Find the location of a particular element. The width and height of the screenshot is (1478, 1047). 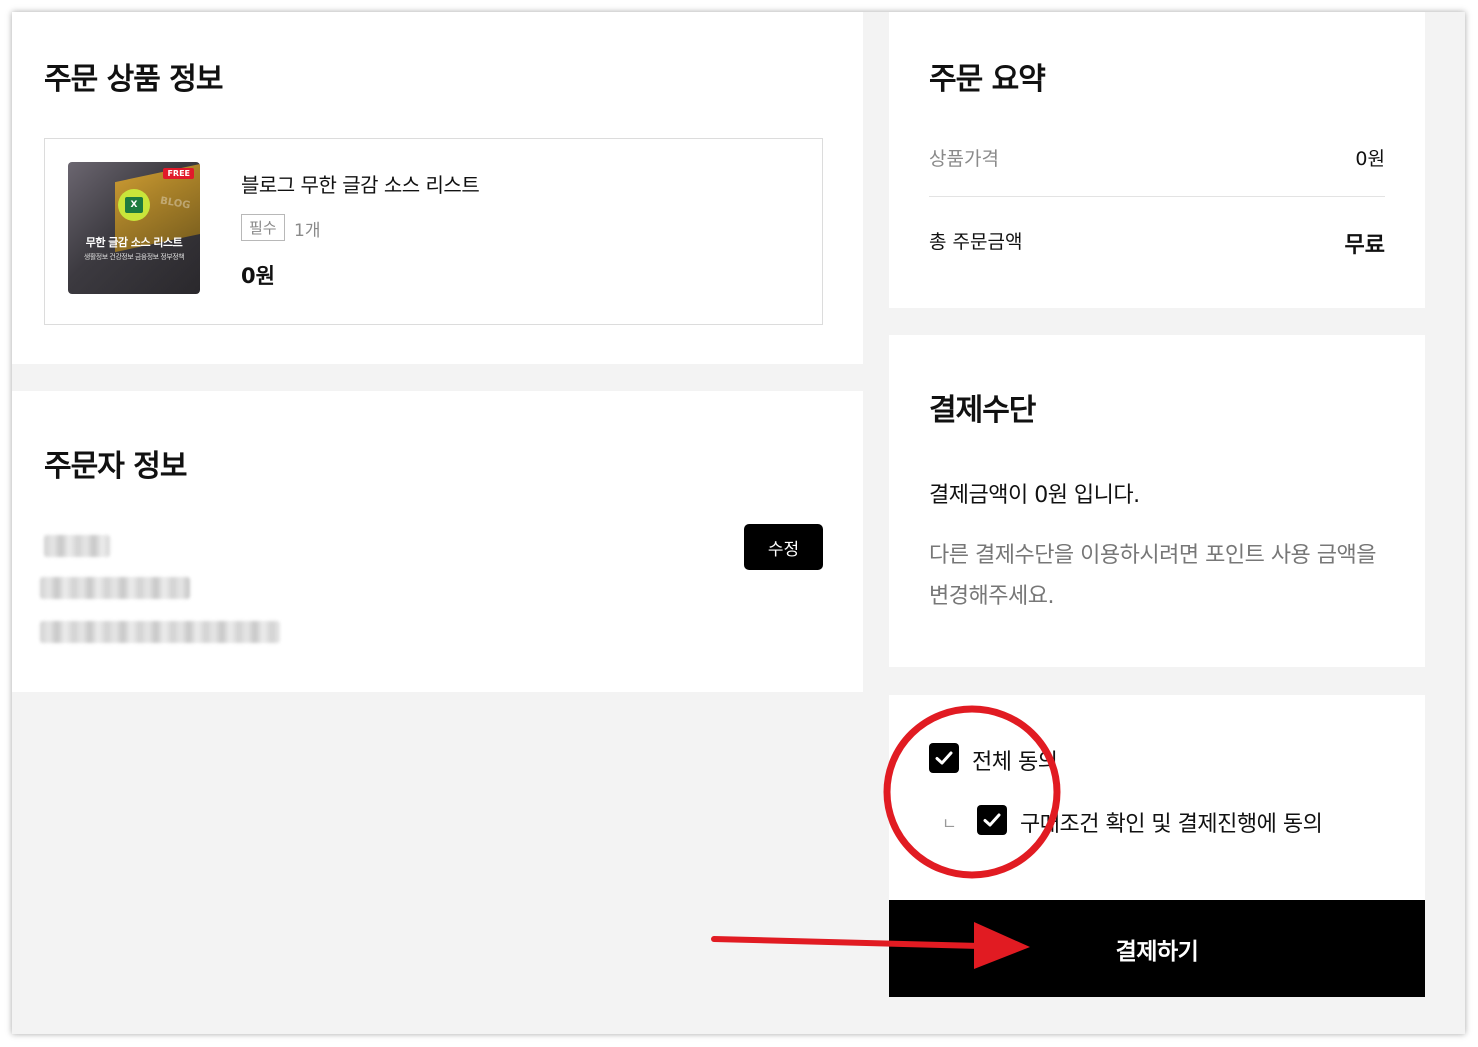

product-price: 0원 is located at coordinates (258, 276).